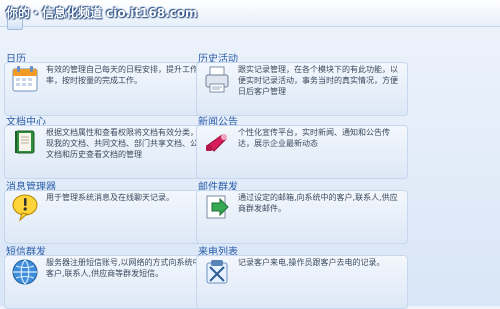 Image resolution: width=500 pixels, height=309 pixels. I want to click on feature-card-news: 新闻公告 个性化宣传平台，实时新闻、通知和公告传达，展示企业最新动态, so click(315, 146).